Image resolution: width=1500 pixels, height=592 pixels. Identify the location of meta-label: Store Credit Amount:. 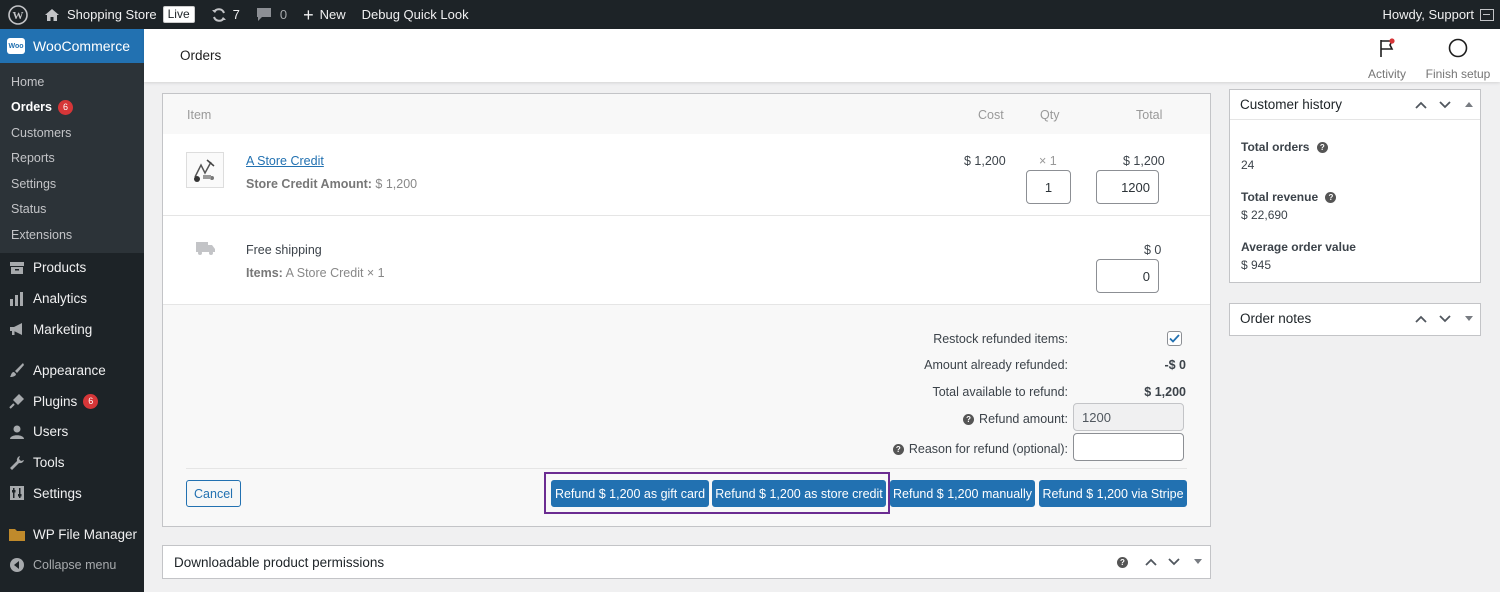
(309, 184).